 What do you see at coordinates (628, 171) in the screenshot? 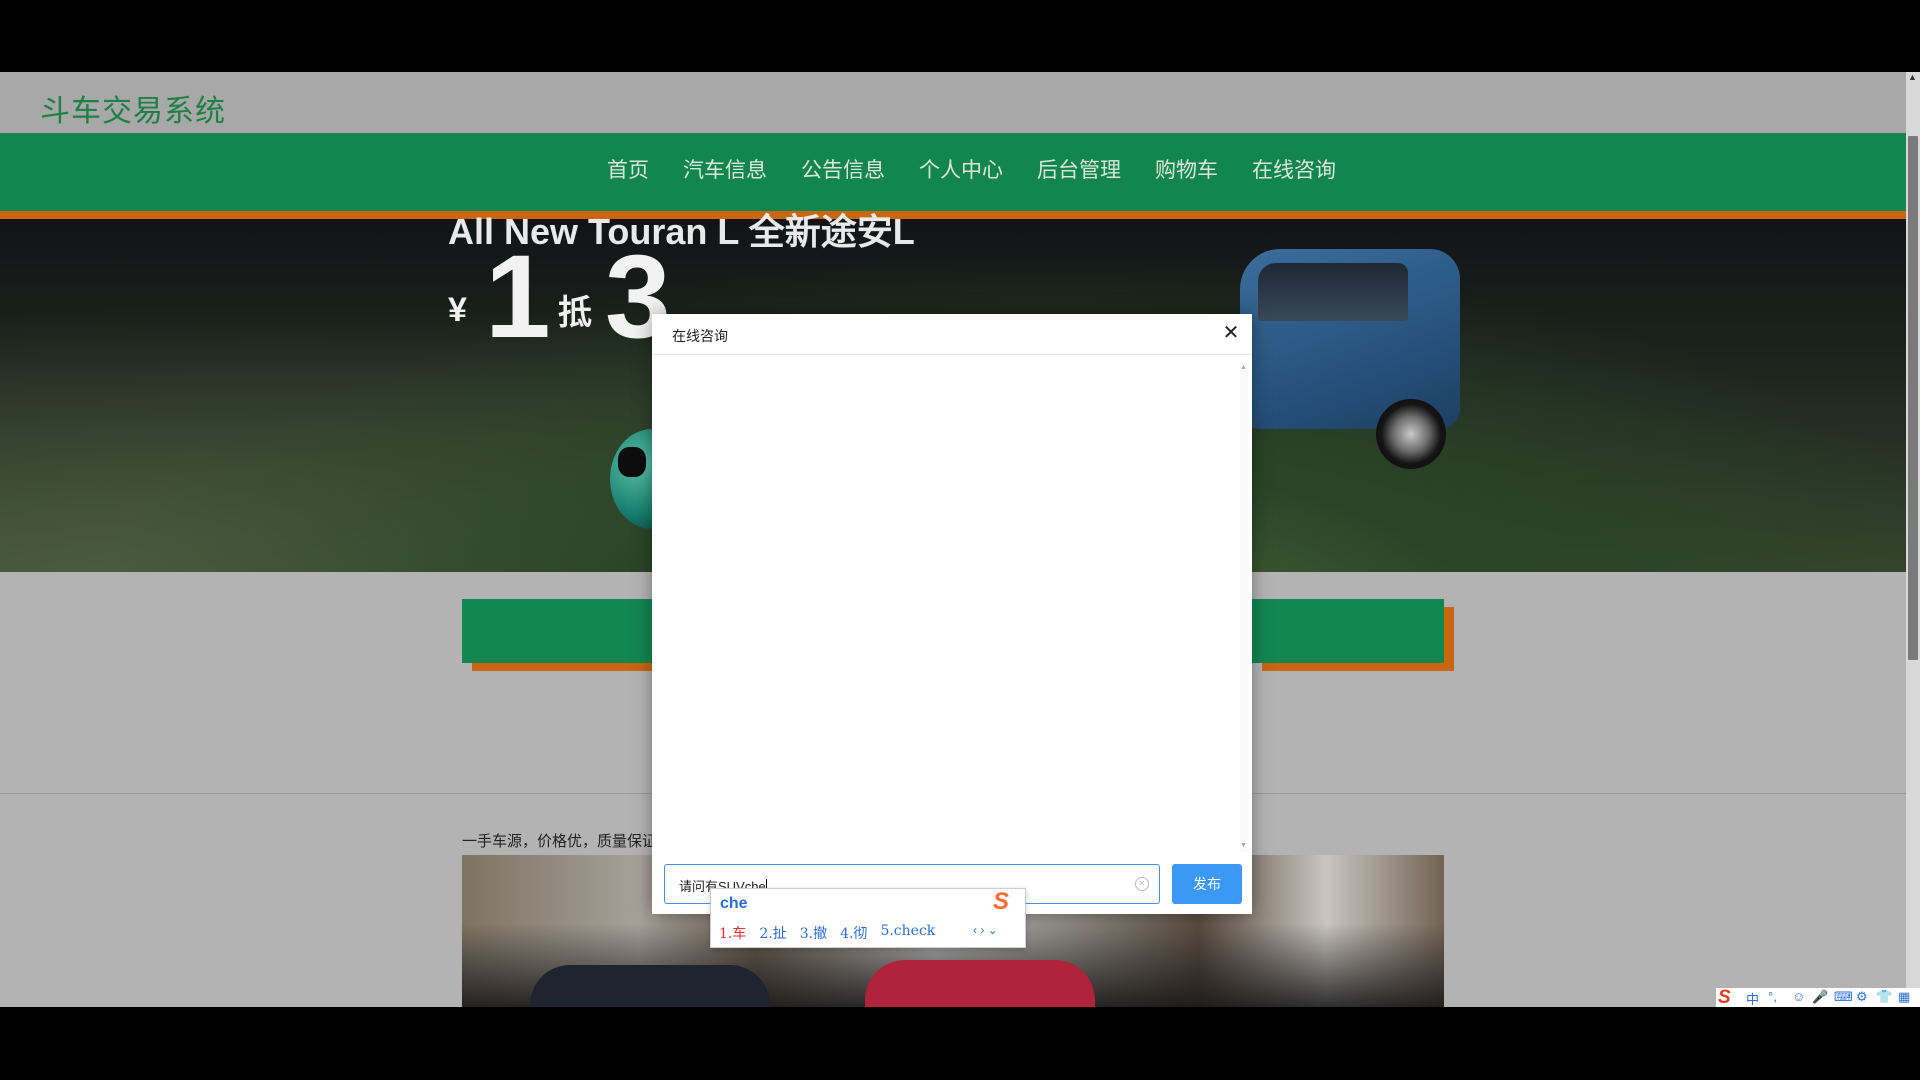
I see `nav-item-home: 首页` at bounding box center [628, 171].